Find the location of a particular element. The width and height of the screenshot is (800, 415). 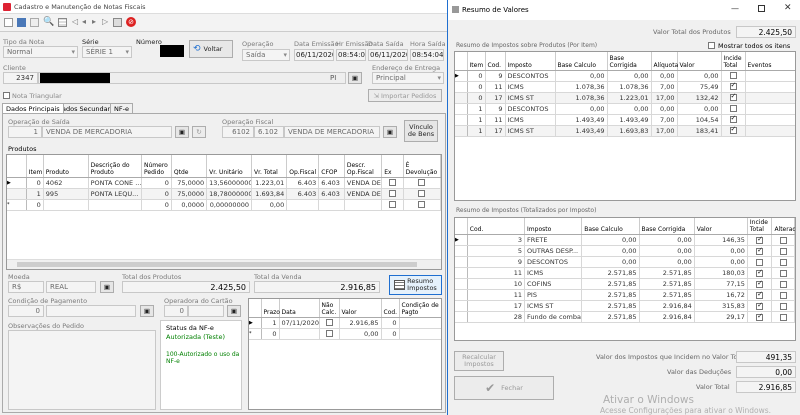

cell-valor: 77,15 is located at coordinates (721, 284).